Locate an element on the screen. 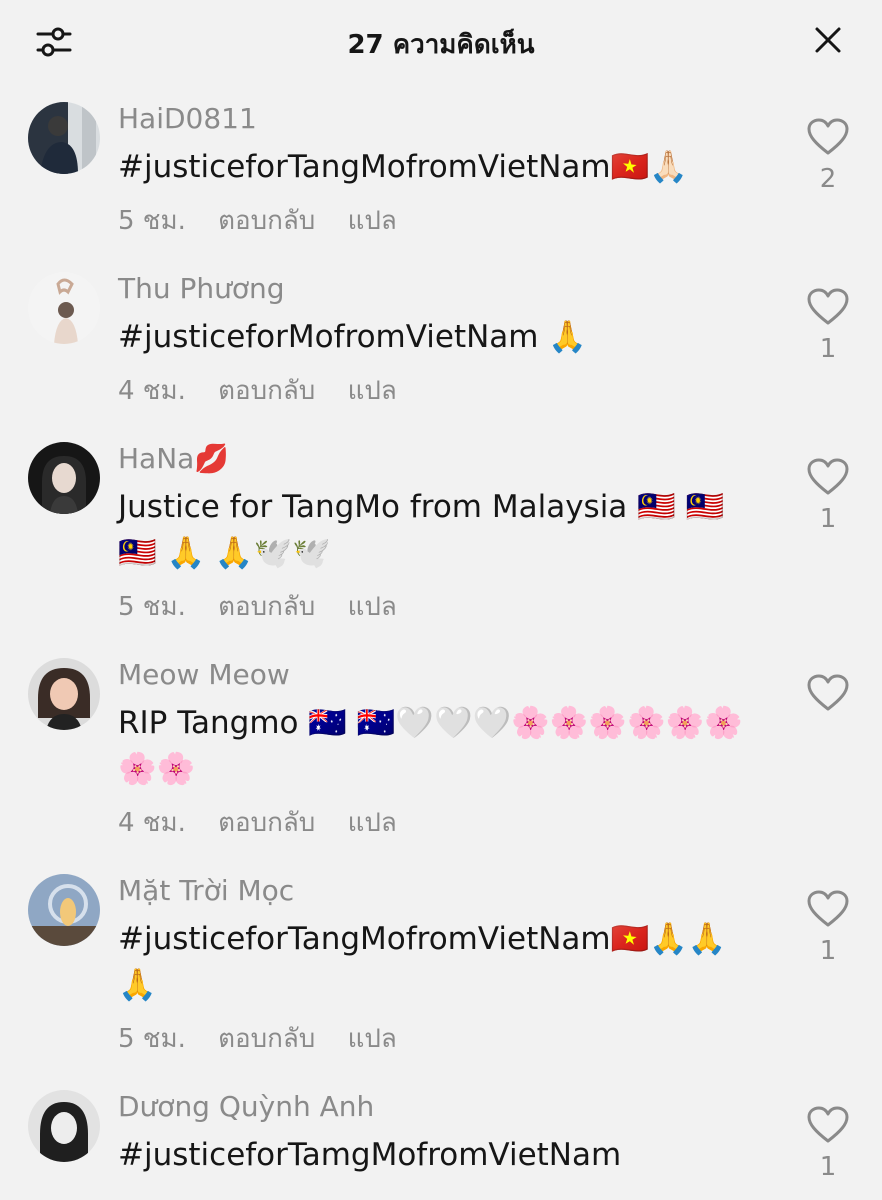 This screenshot has width=882, height=1200. comment-username: HaiD0811 is located at coordinates (187, 118).